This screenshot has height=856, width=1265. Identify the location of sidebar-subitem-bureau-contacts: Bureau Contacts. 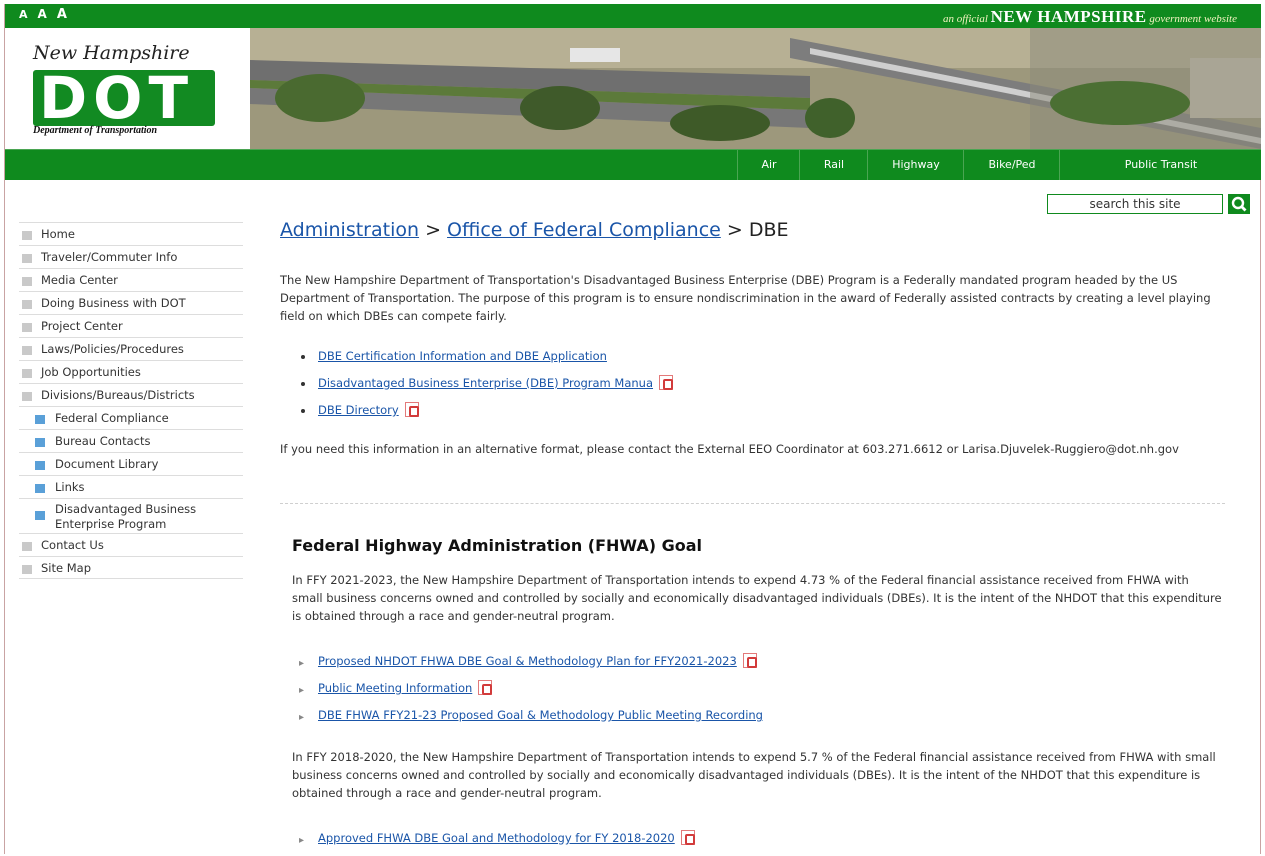
(131, 440).